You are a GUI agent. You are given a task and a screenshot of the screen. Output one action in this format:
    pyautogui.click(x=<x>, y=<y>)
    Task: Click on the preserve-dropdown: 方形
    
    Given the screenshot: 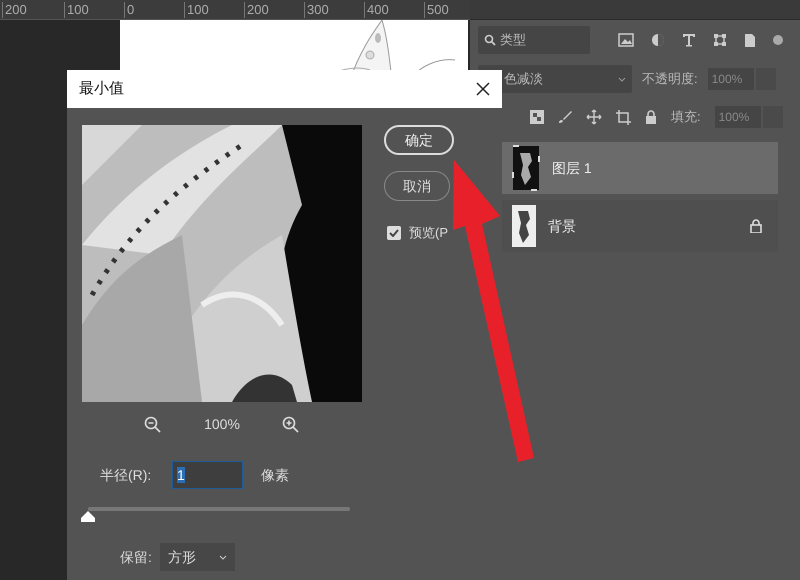 What is the action you would take?
    pyautogui.click(x=197, y=557)
    